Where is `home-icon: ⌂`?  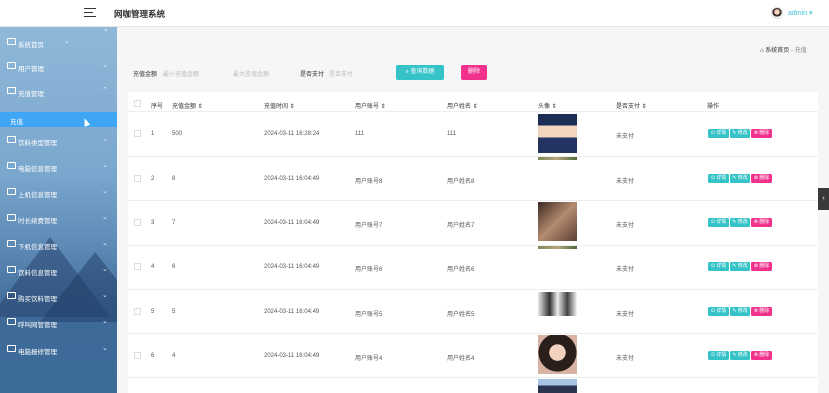
home-icon: ⌂ is located at coordinates (762, 51).